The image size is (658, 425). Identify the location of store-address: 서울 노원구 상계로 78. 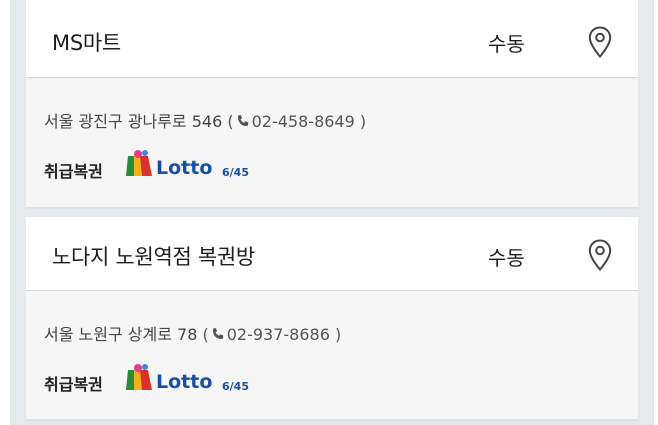
(121, 334).